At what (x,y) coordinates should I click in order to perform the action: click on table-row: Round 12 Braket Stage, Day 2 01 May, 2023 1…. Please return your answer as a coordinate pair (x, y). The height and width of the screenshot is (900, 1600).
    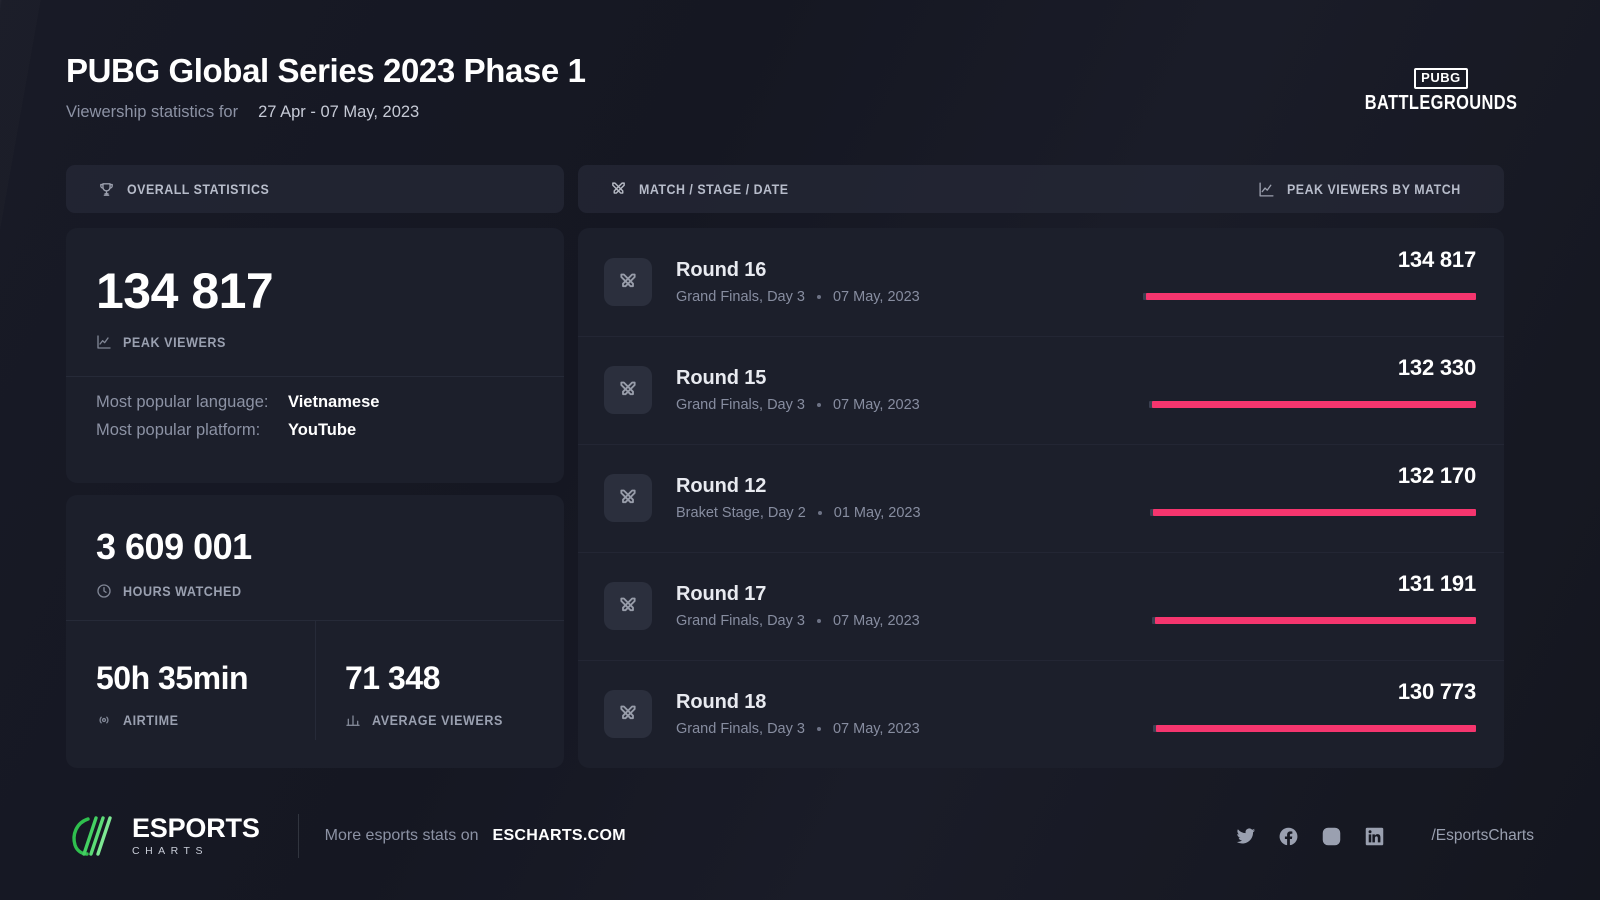
    Looking at the image, I should click on (1041, 498).